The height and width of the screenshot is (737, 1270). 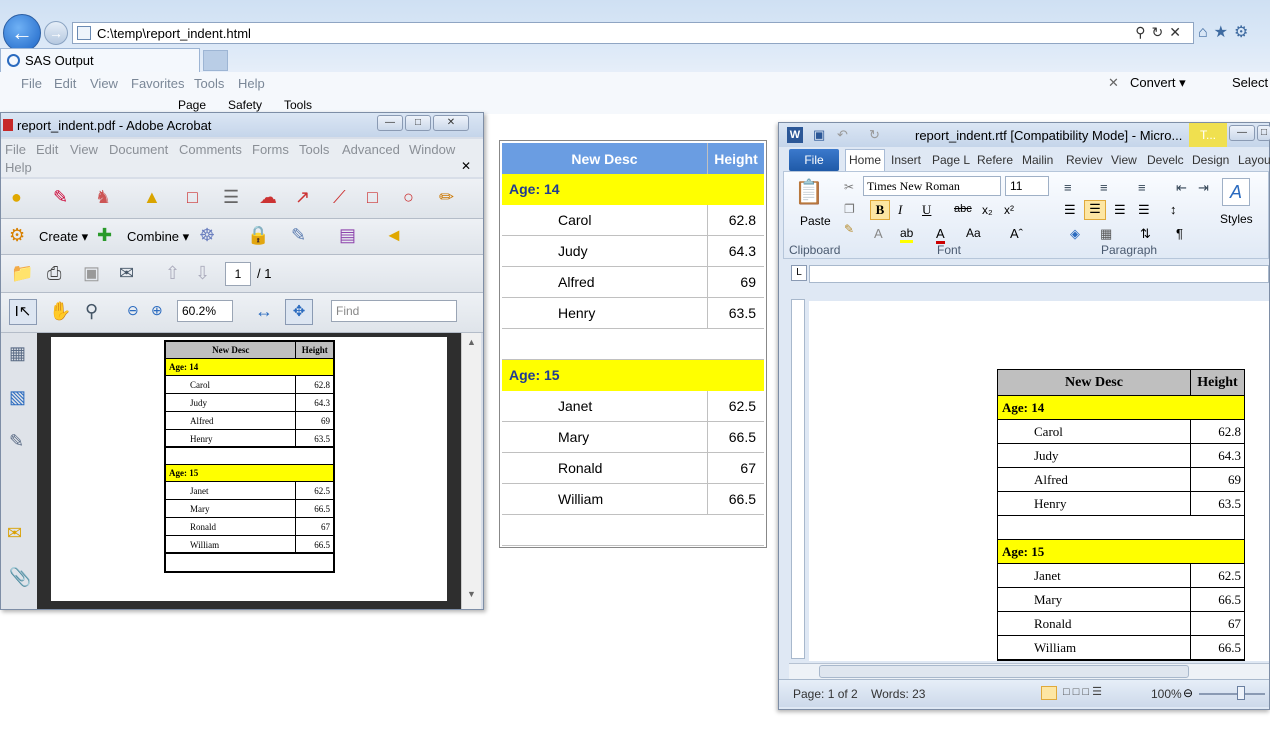 What do you see at coordinates (907, 234) in the screenshot?
I see `highlight-color-icon: ab` at bounding box center [907, 234].